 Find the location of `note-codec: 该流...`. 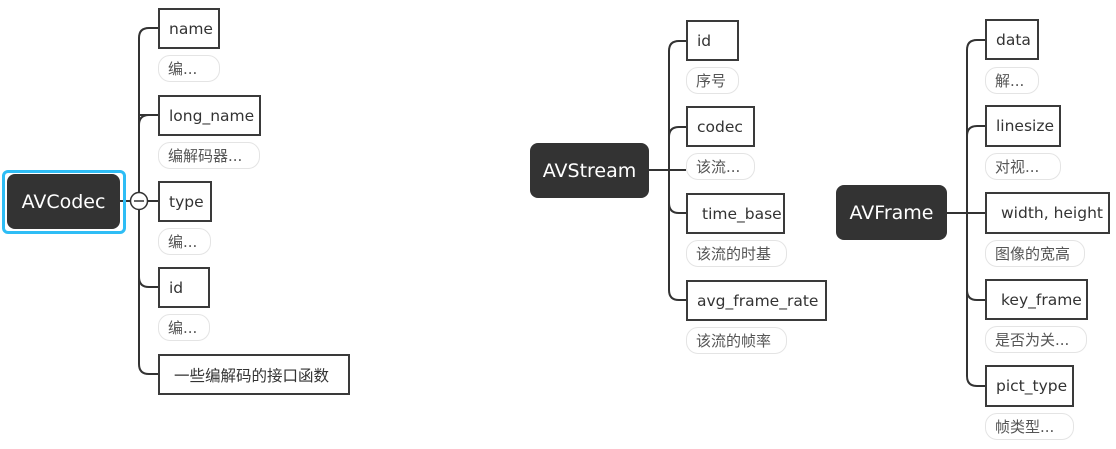

note-codec: 该流... is located at coordinates (720, 166).